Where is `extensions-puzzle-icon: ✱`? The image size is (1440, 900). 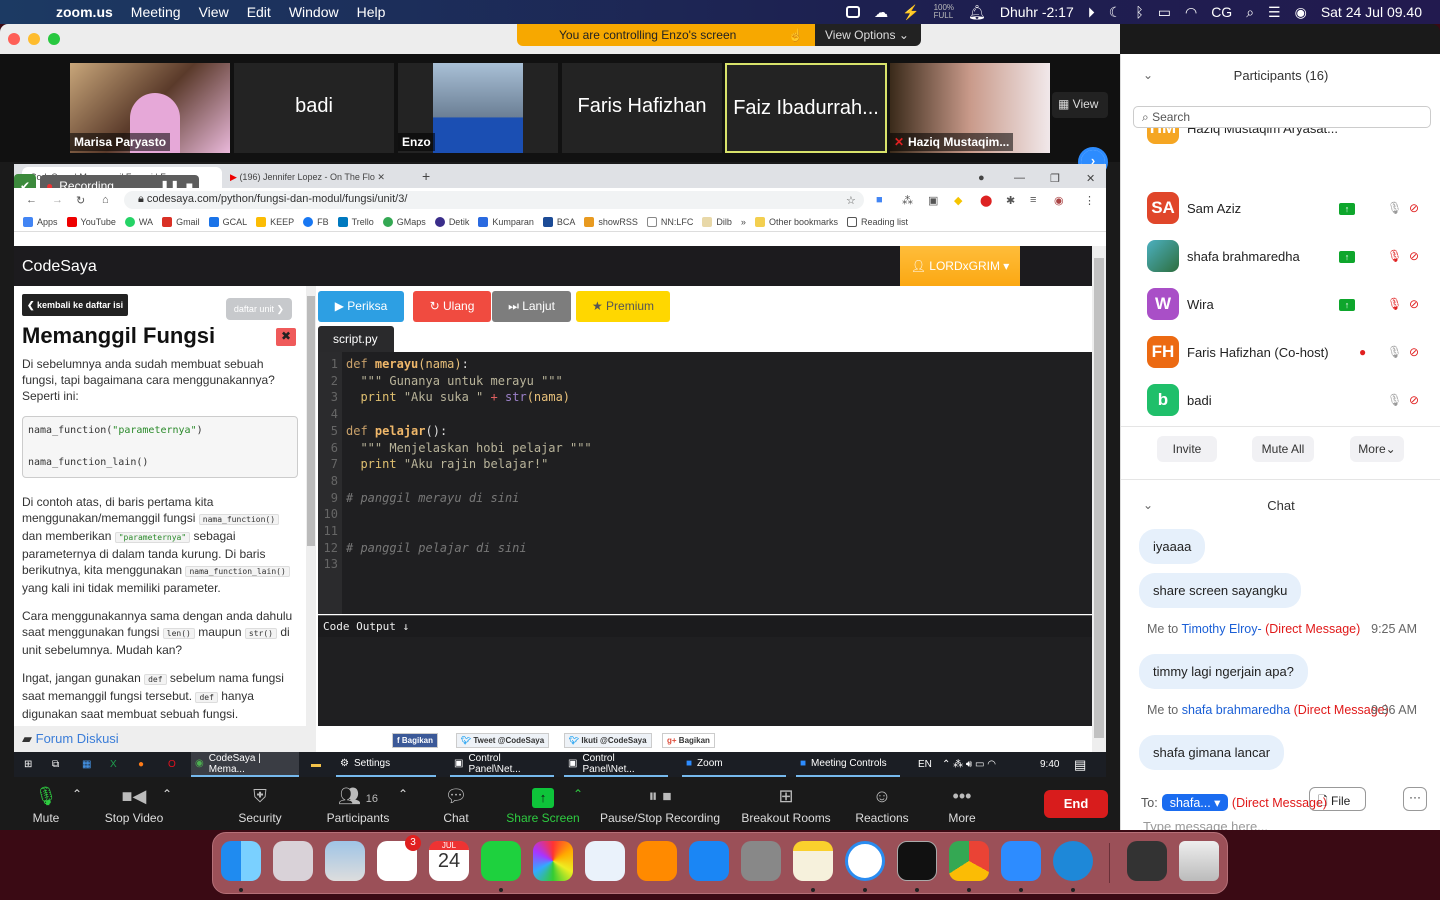
extensions-puzzle-icon: ✱ is located at coordinates (1010, 200).